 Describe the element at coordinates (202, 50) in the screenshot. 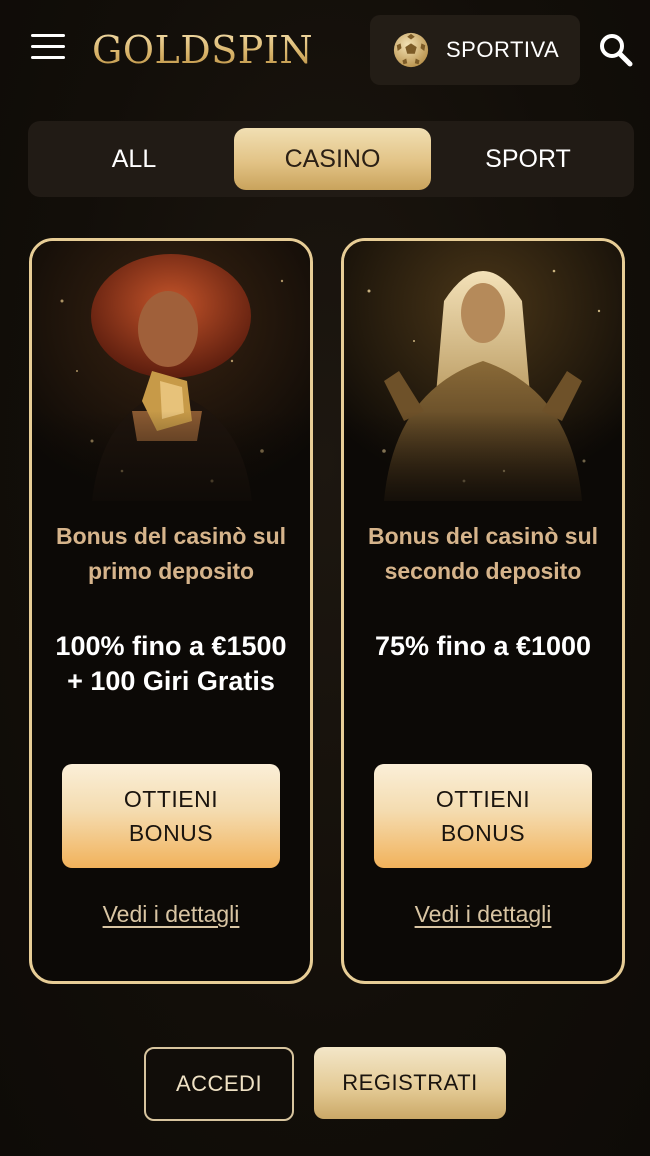

I see `goldspin-logo: GOLDSPIN` at that location.